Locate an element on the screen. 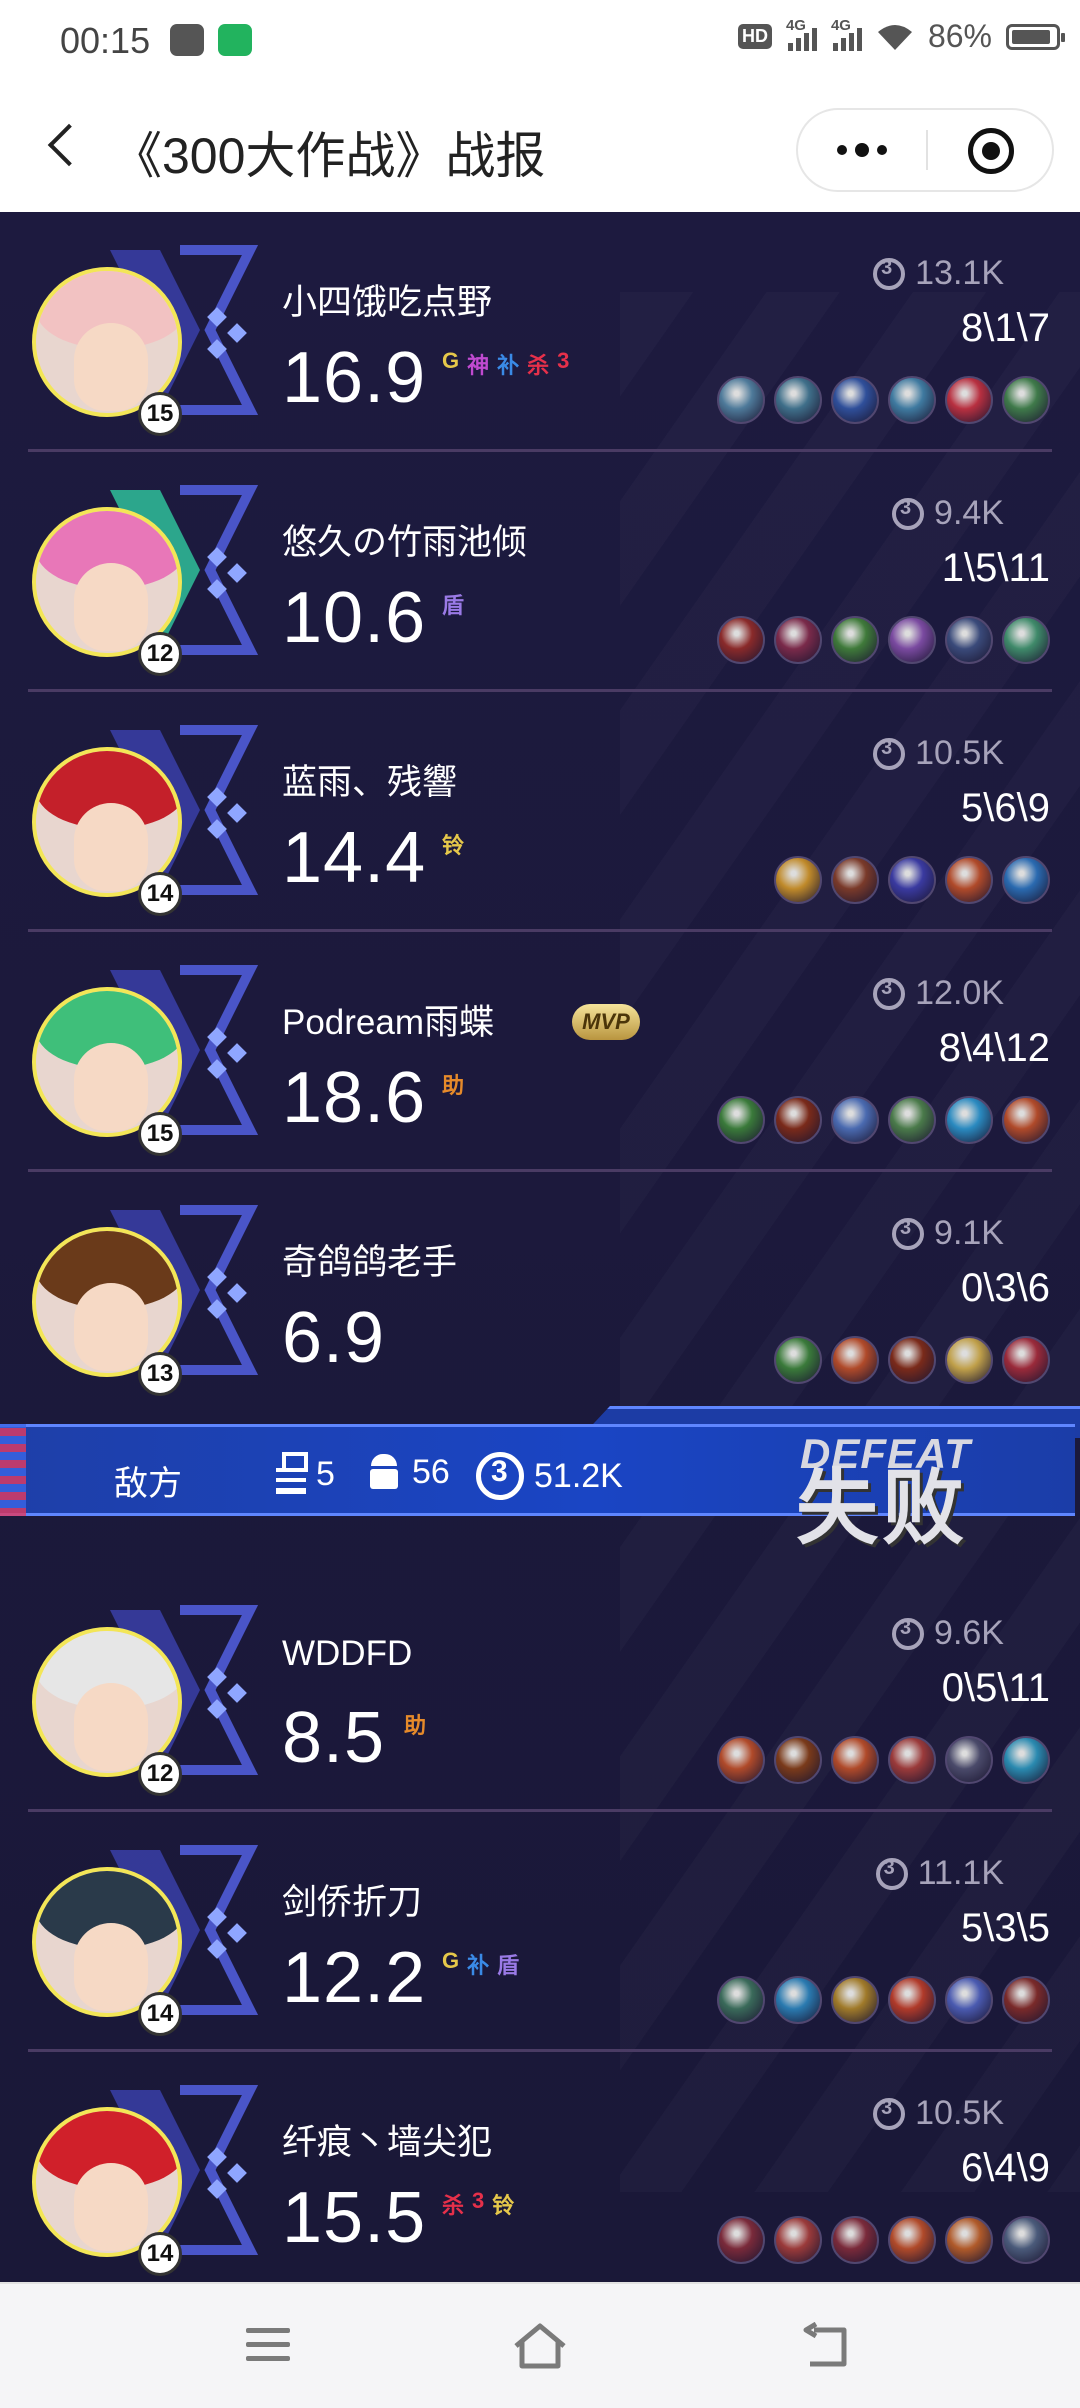 The width and height of the screenshot is (1080, 2408). gold-value: 13.1K is located at coordinates (959, 273).